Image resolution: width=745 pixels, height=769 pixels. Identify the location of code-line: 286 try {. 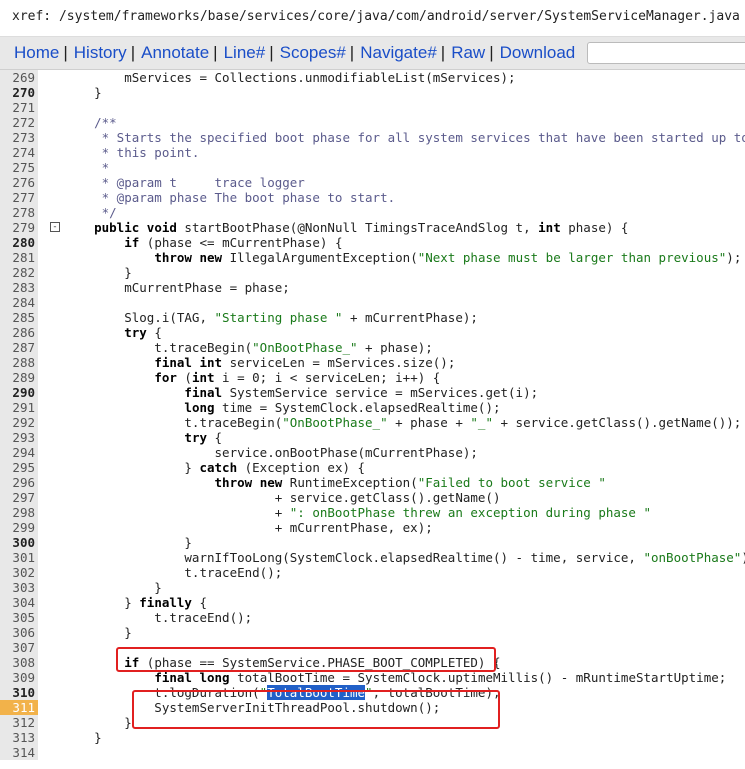
(372, 332).